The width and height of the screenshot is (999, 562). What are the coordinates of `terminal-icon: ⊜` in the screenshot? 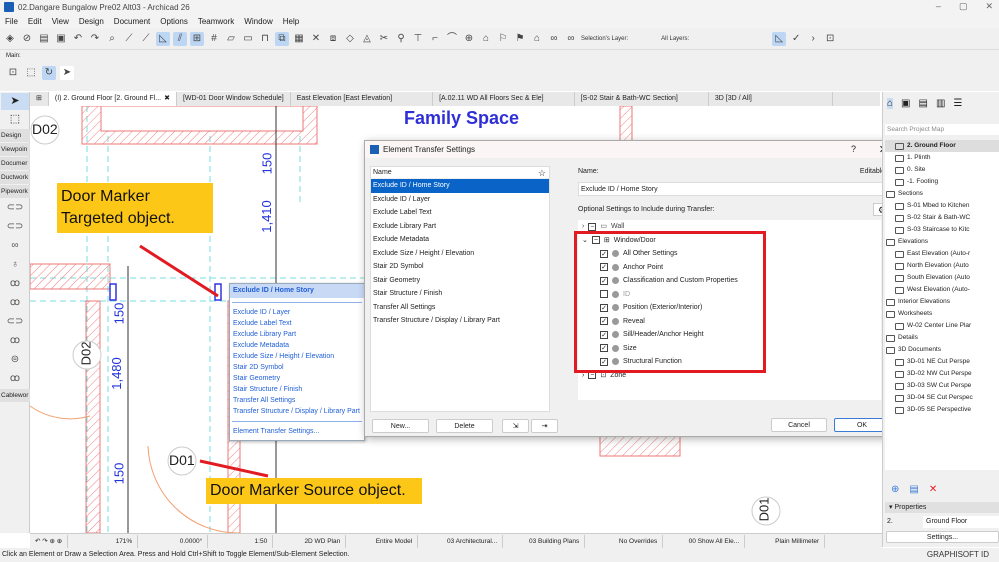 It's located at (15, 359).